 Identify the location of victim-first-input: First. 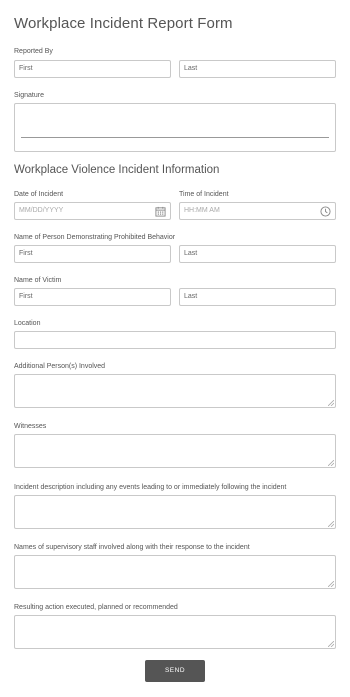
(92, 297).